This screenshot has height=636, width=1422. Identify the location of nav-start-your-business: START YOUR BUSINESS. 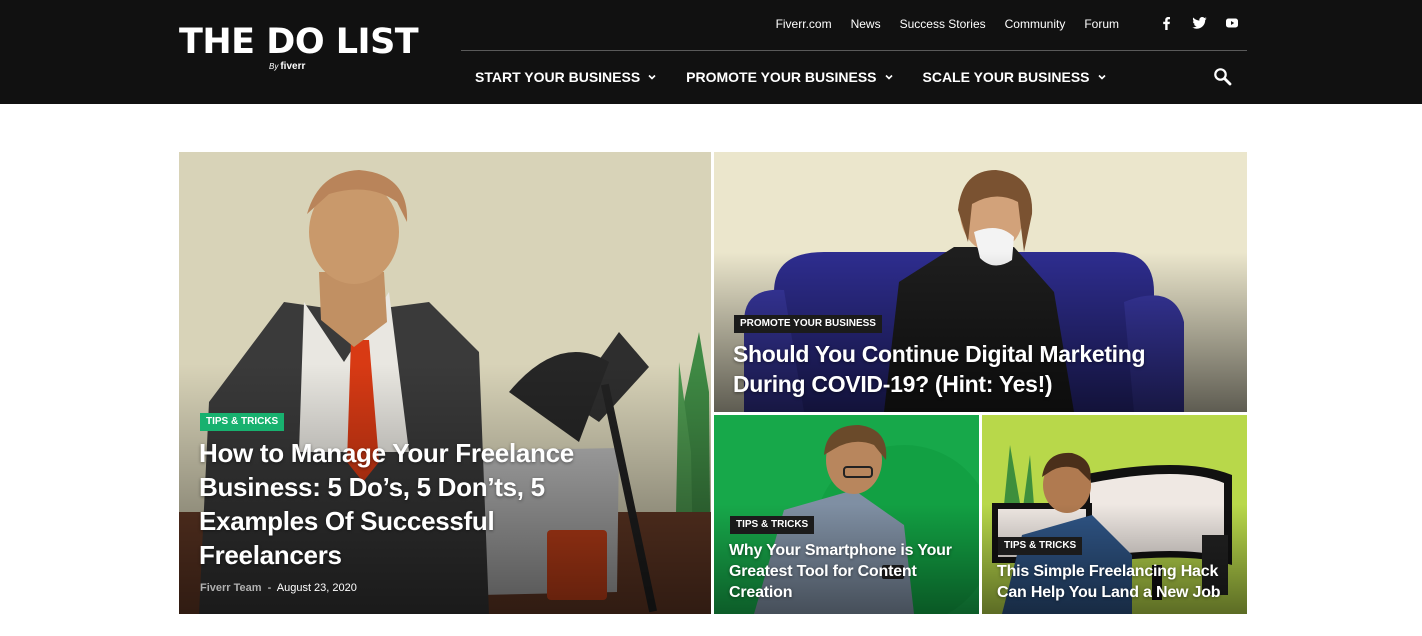
(566, 77).